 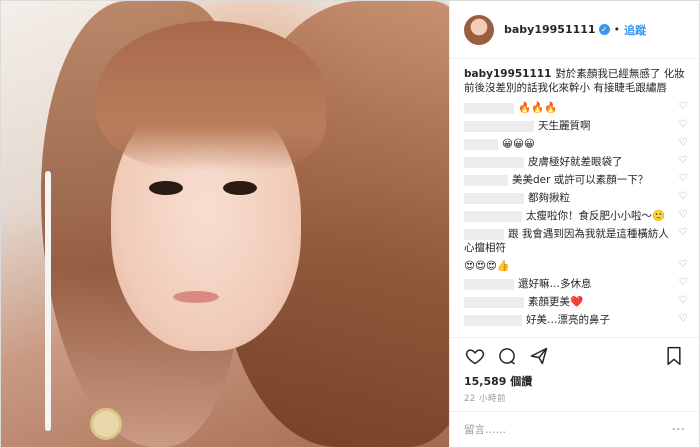 I want to click on comment-text: 😍😍😍👍, so click(x=567, y=266).